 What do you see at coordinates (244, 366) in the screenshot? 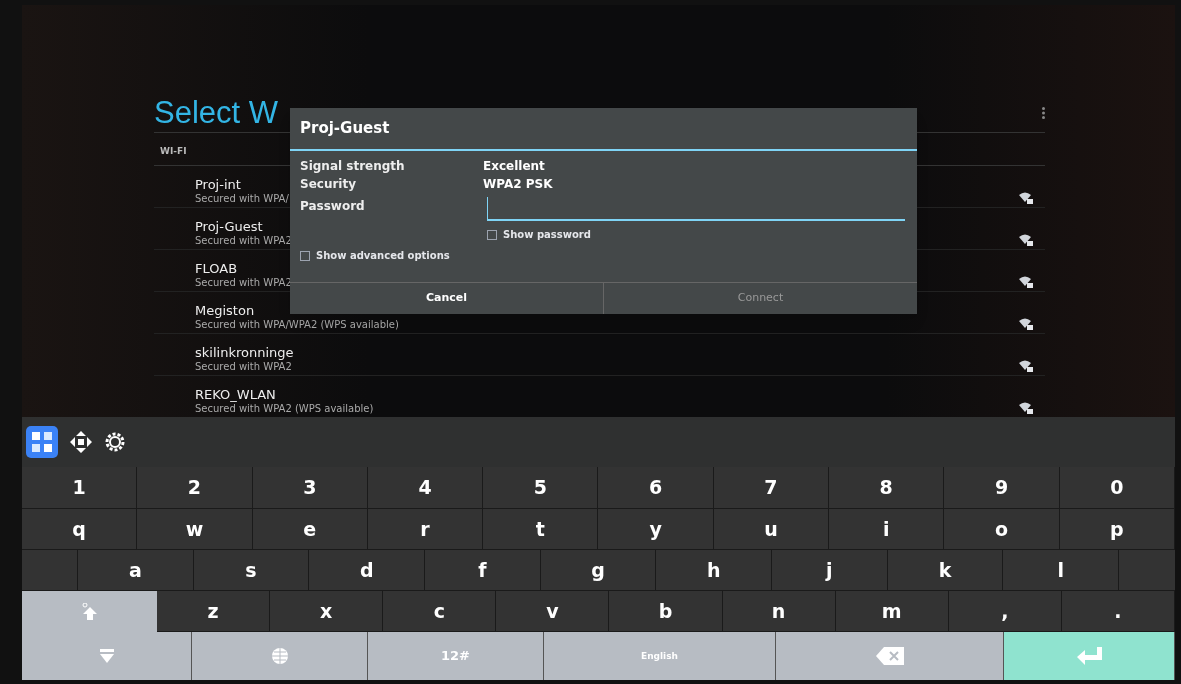
I see `network-status: Secured with WPA2` at bounding box center [244, 366].